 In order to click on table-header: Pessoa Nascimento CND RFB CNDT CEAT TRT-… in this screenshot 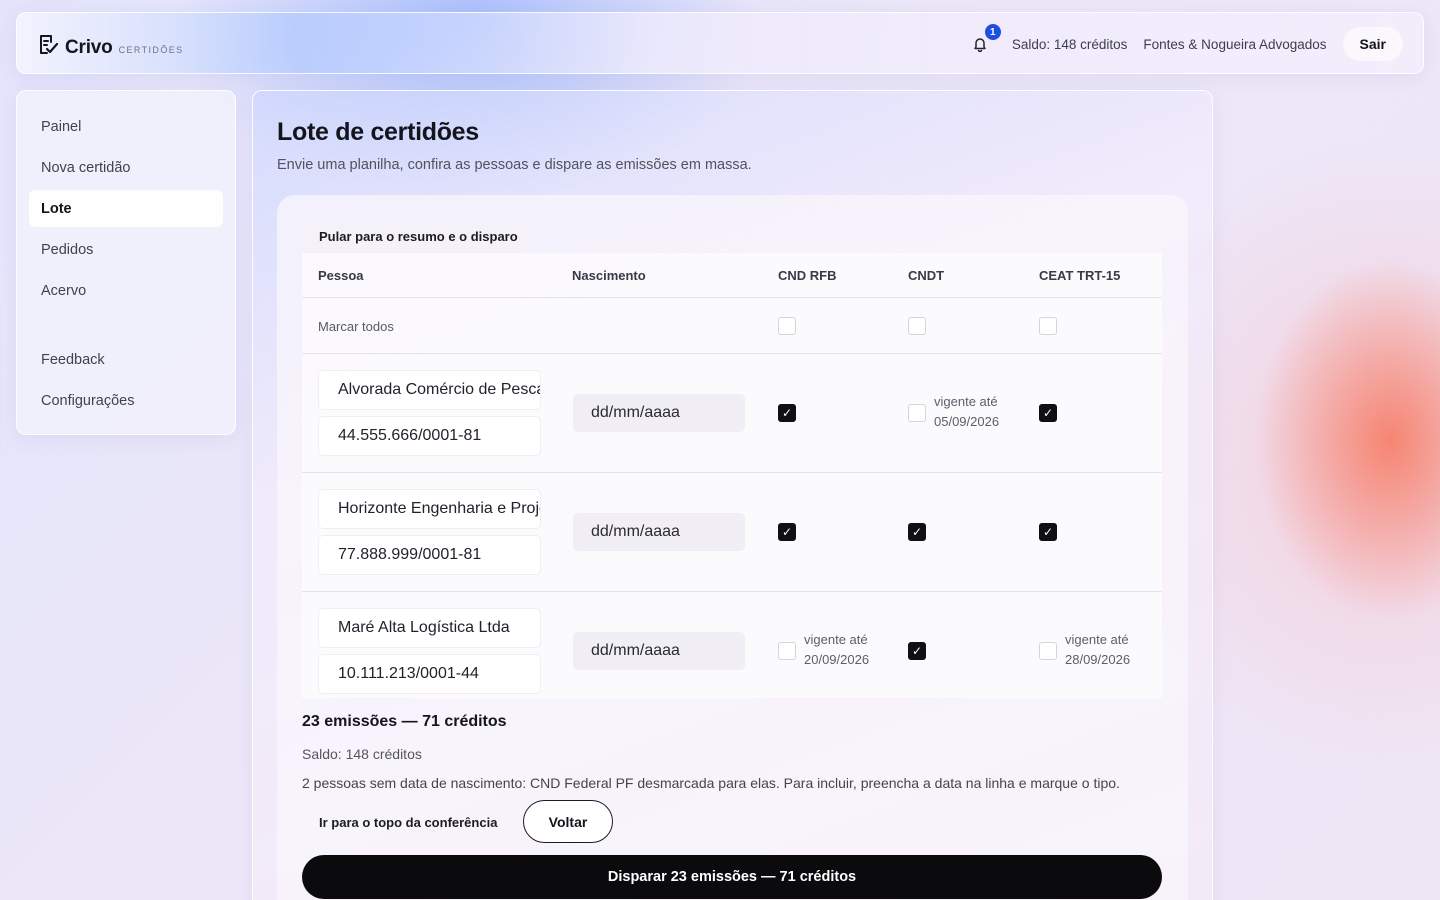, I will do `click(732, 275)`.